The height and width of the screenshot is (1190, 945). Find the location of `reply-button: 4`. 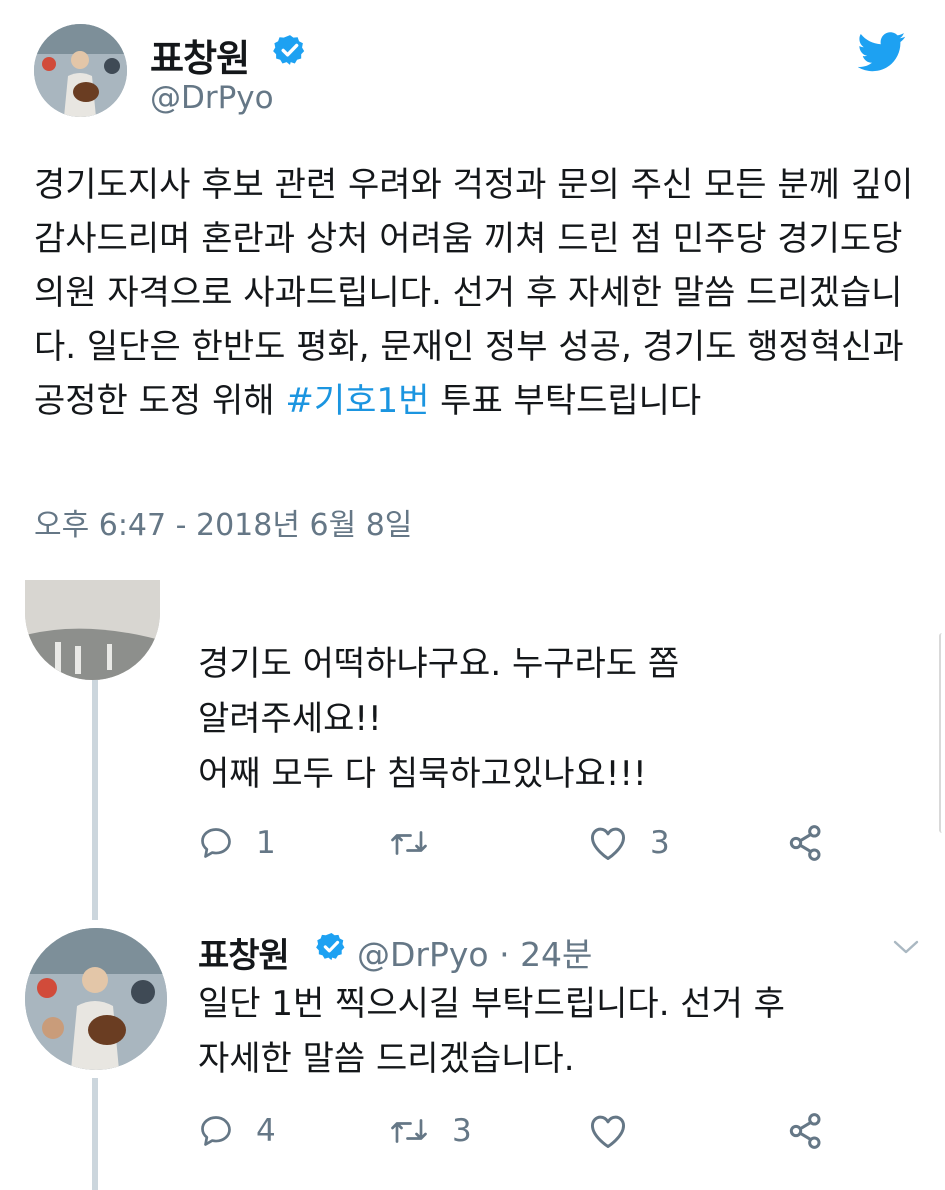

reply-button: 4 is located at coordinates (237, 1131).